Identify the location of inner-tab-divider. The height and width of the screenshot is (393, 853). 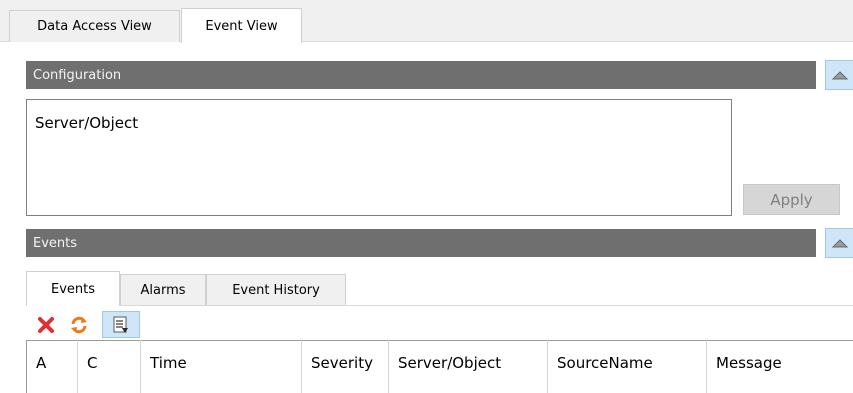
(439, 305).